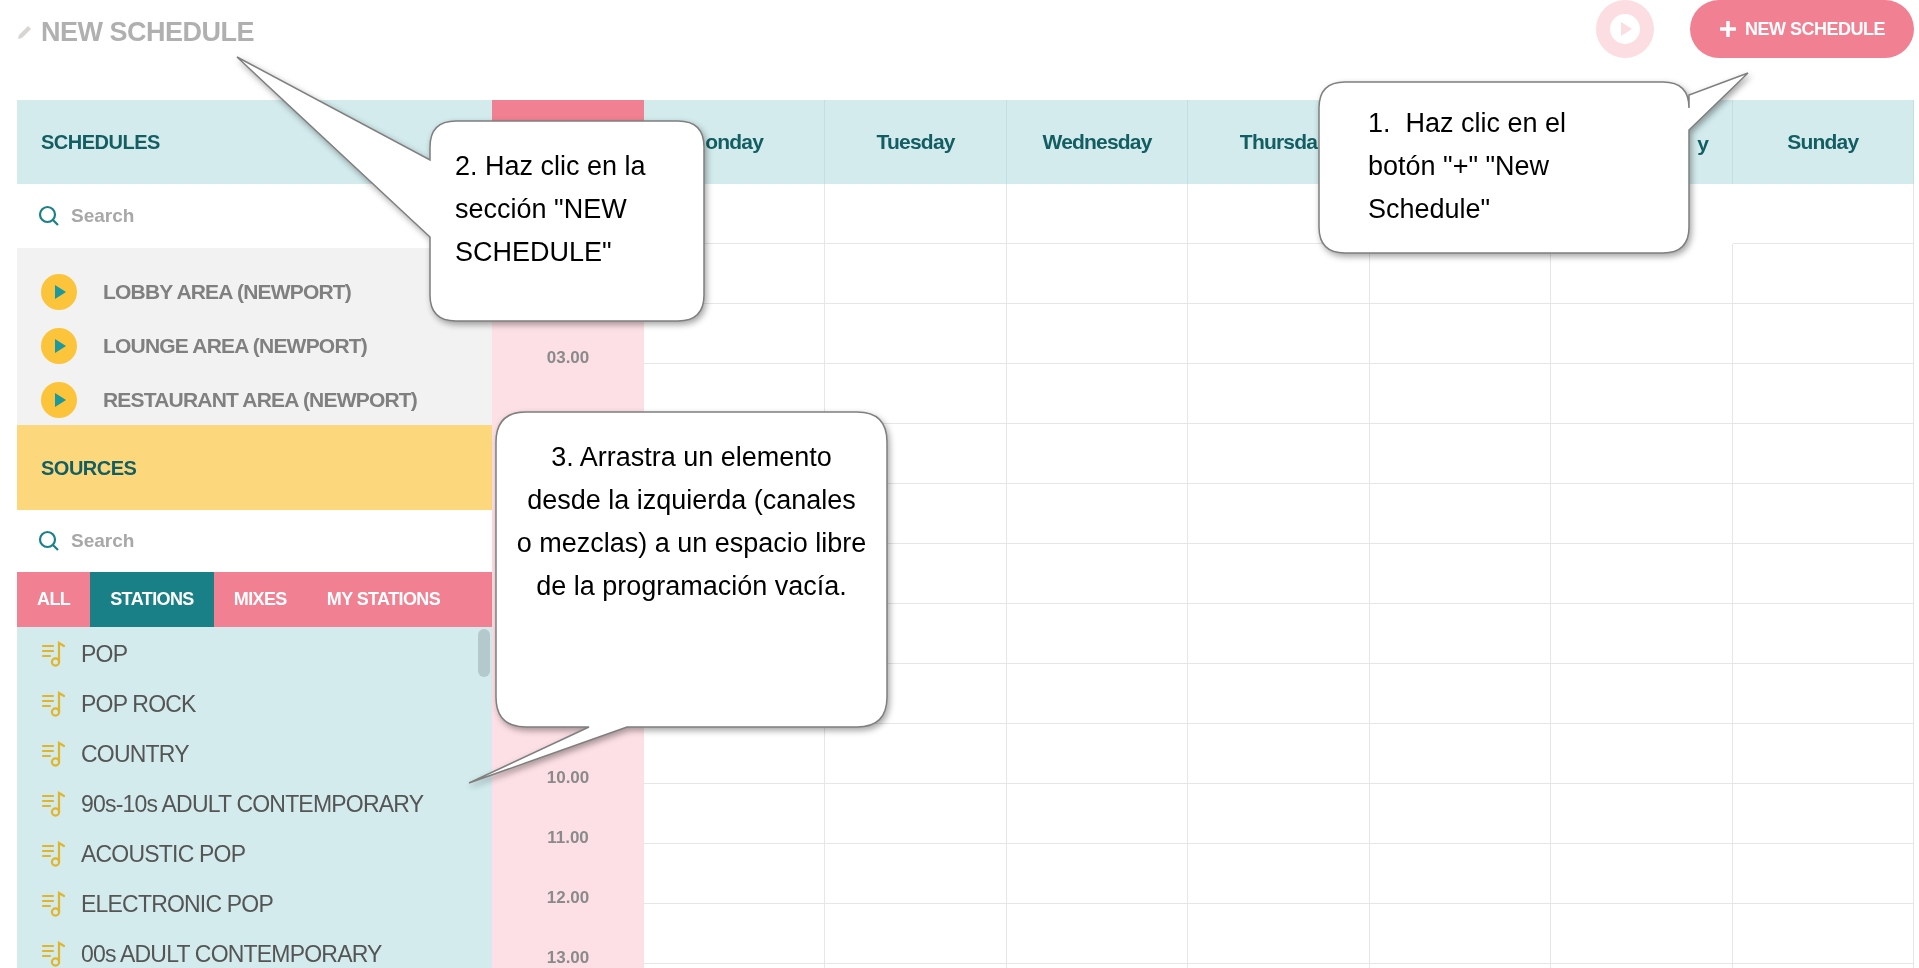 This screenshot has width=1919, height=968. What do you see at coordinates (691, 522) in the screenshot?
I see `tooltip-text: 3. Arrastra un elemento desde la izquierda (canales o mezclas) a un espacio libre de la programación vacía.` at bounding box center [691, 522].